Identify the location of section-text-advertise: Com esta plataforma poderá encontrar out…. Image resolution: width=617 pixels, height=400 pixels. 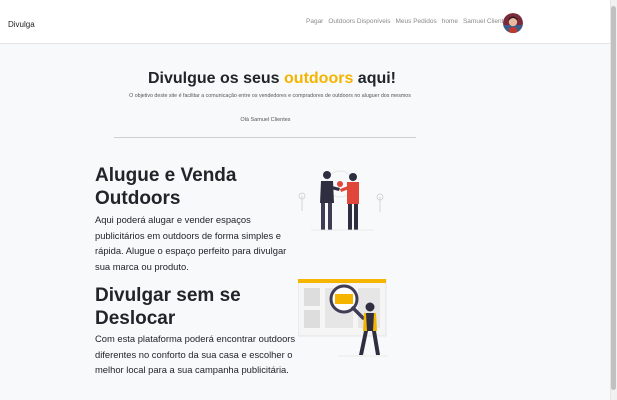
(195, 354).